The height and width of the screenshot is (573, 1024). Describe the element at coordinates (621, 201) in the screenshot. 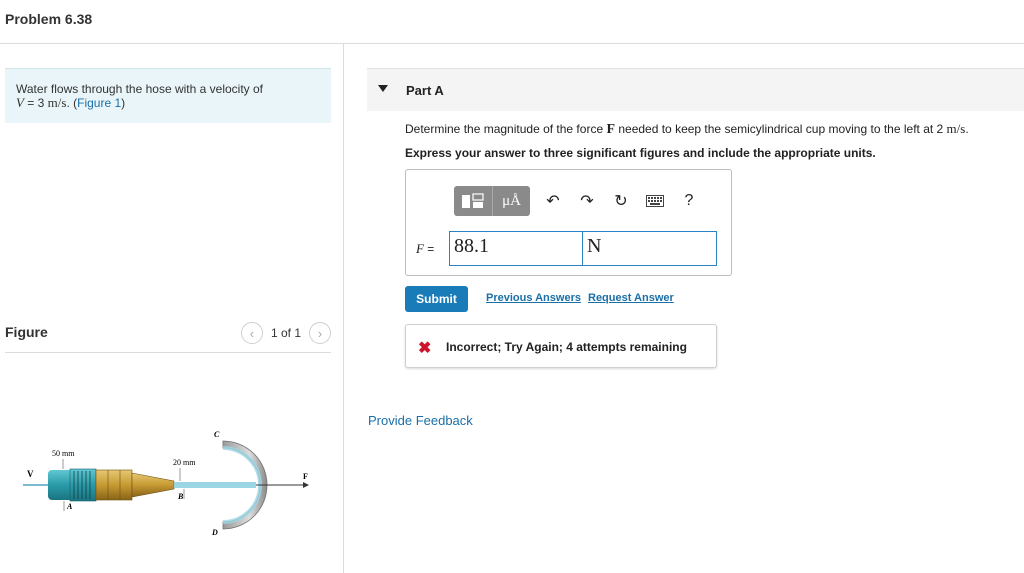

I see `reset-icon: ↻` at that location.